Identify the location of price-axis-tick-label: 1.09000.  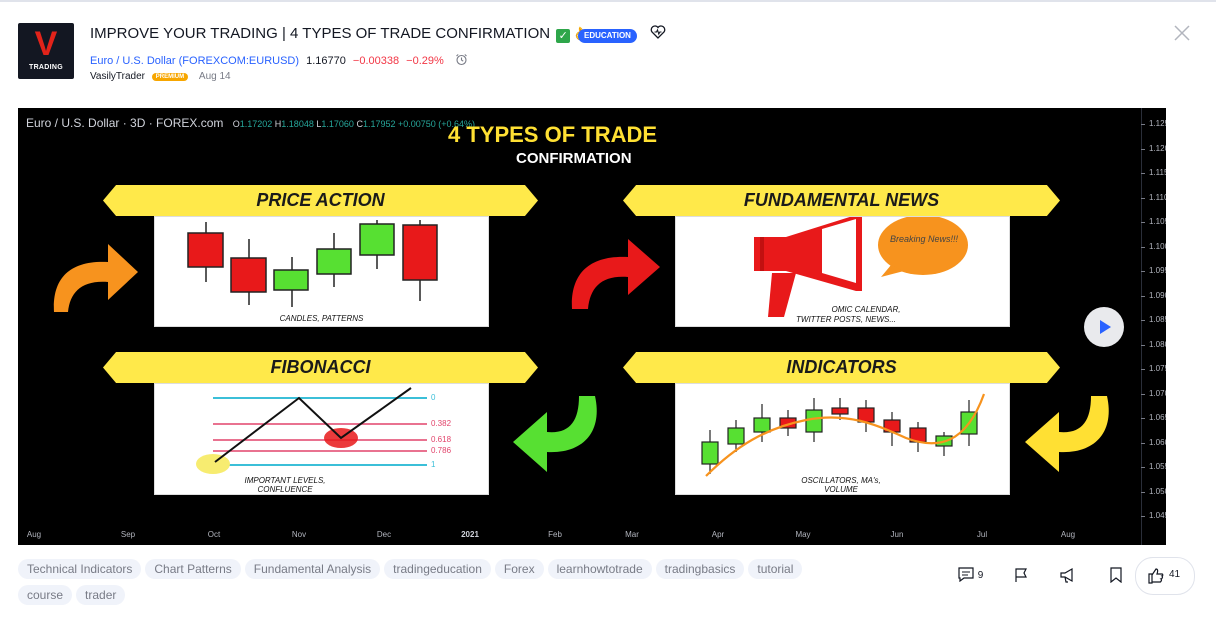
(1157, 295).